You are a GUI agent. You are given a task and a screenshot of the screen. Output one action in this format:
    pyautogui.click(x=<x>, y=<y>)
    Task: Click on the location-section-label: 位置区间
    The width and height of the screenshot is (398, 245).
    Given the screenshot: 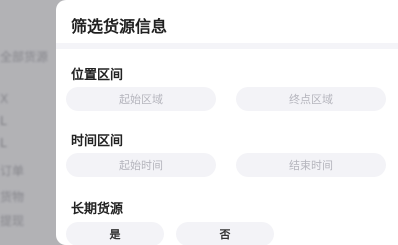 What is the action you would take?
    pyautogui.click(x=97, y=75)
    